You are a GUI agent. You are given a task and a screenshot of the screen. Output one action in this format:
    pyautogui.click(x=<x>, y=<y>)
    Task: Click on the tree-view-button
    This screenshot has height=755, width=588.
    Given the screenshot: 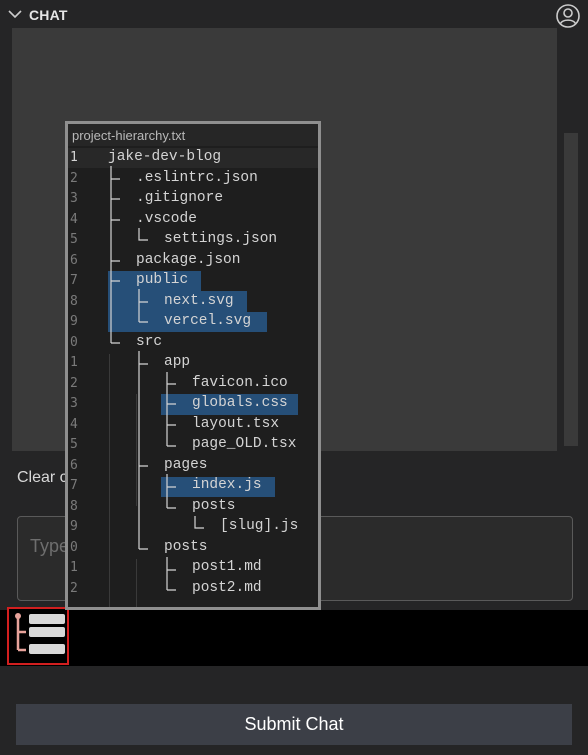 What is the action you would take?
    pyautogui.click(x=38, y=636)
    